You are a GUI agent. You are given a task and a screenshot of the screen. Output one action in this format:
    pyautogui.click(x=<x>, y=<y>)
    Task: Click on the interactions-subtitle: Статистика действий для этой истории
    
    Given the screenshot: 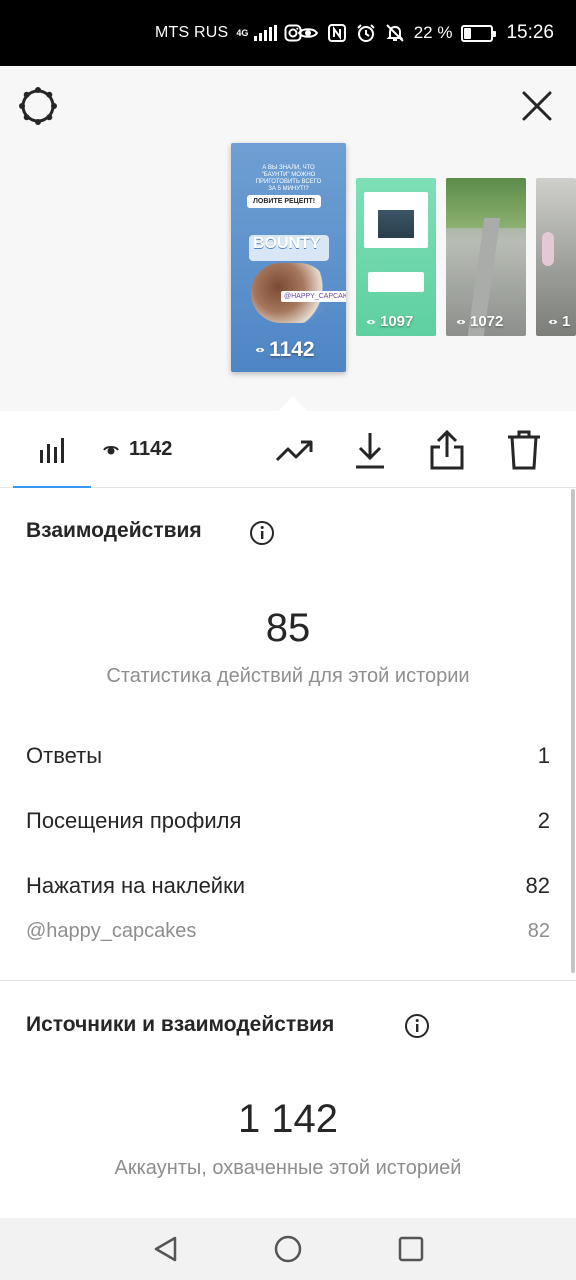 What is the action you would take?
    pyautogui.click(x=288, y=676)
    